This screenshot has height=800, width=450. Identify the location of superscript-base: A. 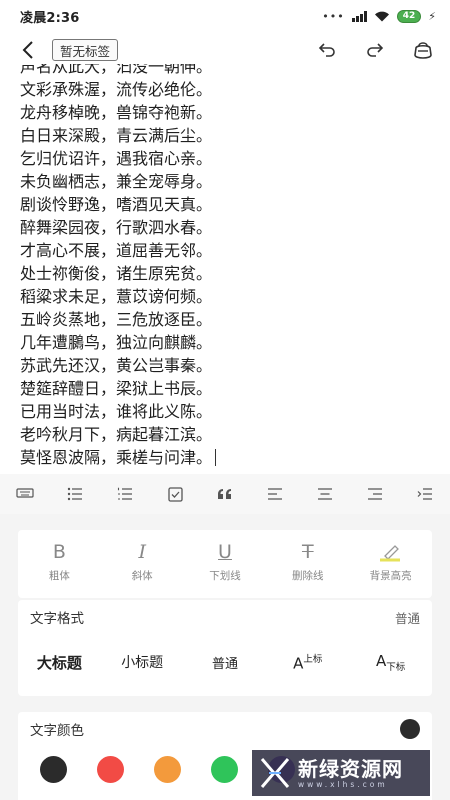
(298, 663).